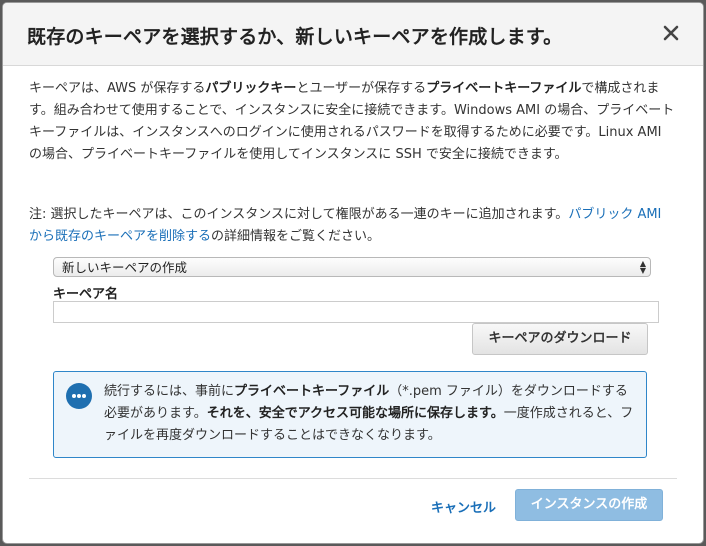 The height and width of the screenshot is (546, 706). What do you see at coordinates (296, 236) in the screenshot?
I see `note-text-2: の詳細情報をご覧ください。` at bounding box center [296, 236].